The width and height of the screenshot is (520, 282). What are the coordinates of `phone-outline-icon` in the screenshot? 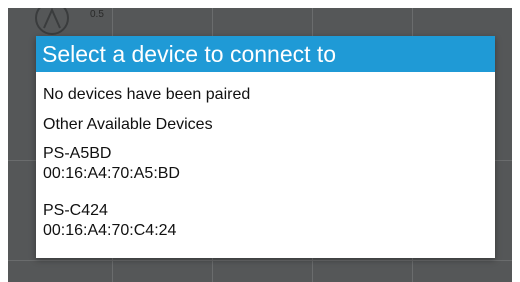 It's located at (52, 21).